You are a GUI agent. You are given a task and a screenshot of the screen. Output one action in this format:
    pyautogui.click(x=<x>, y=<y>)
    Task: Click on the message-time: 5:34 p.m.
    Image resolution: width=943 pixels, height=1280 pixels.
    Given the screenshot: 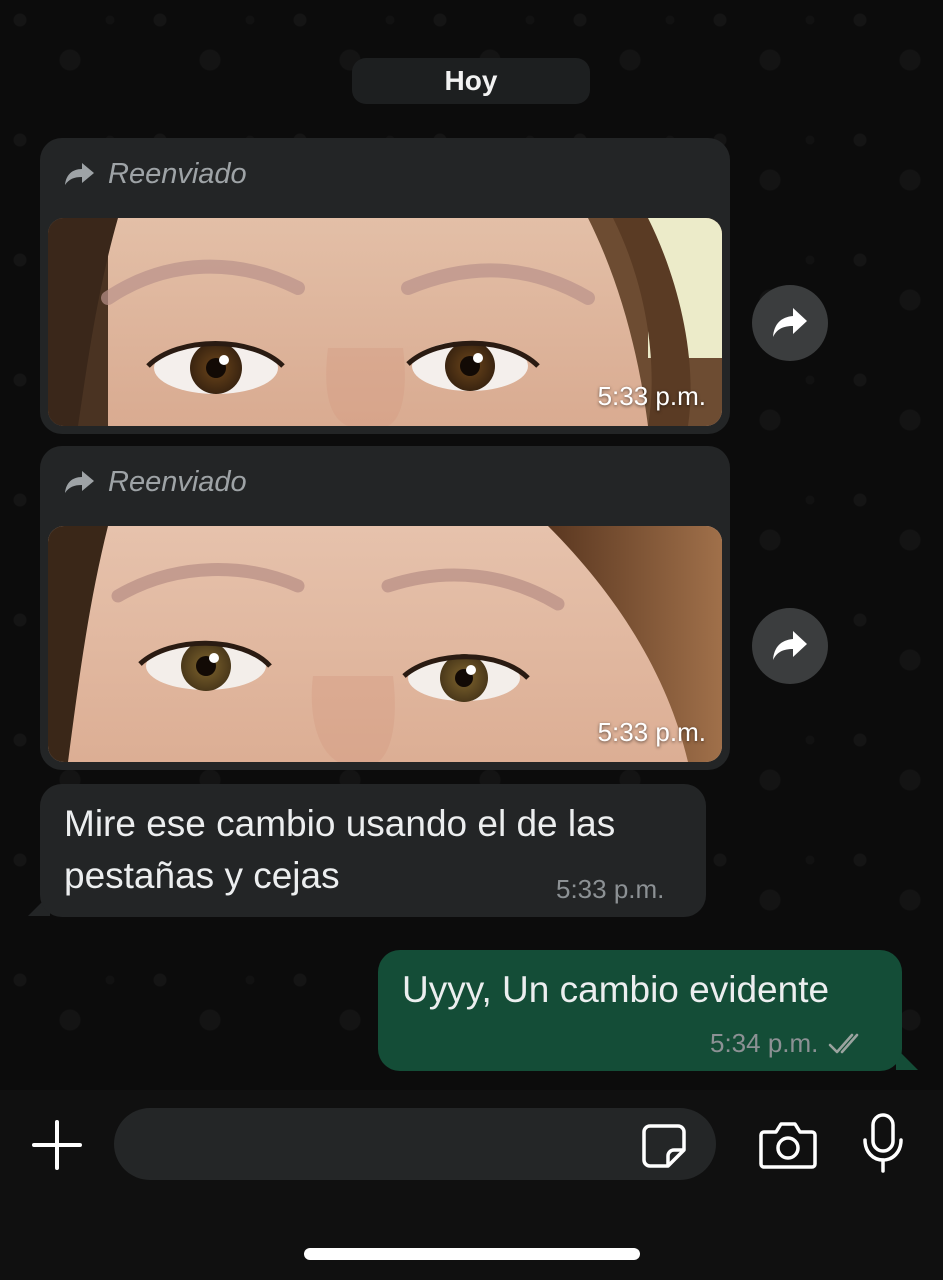 What is the action you would take?
    pyautogui.click(x=788, y=1043)
    